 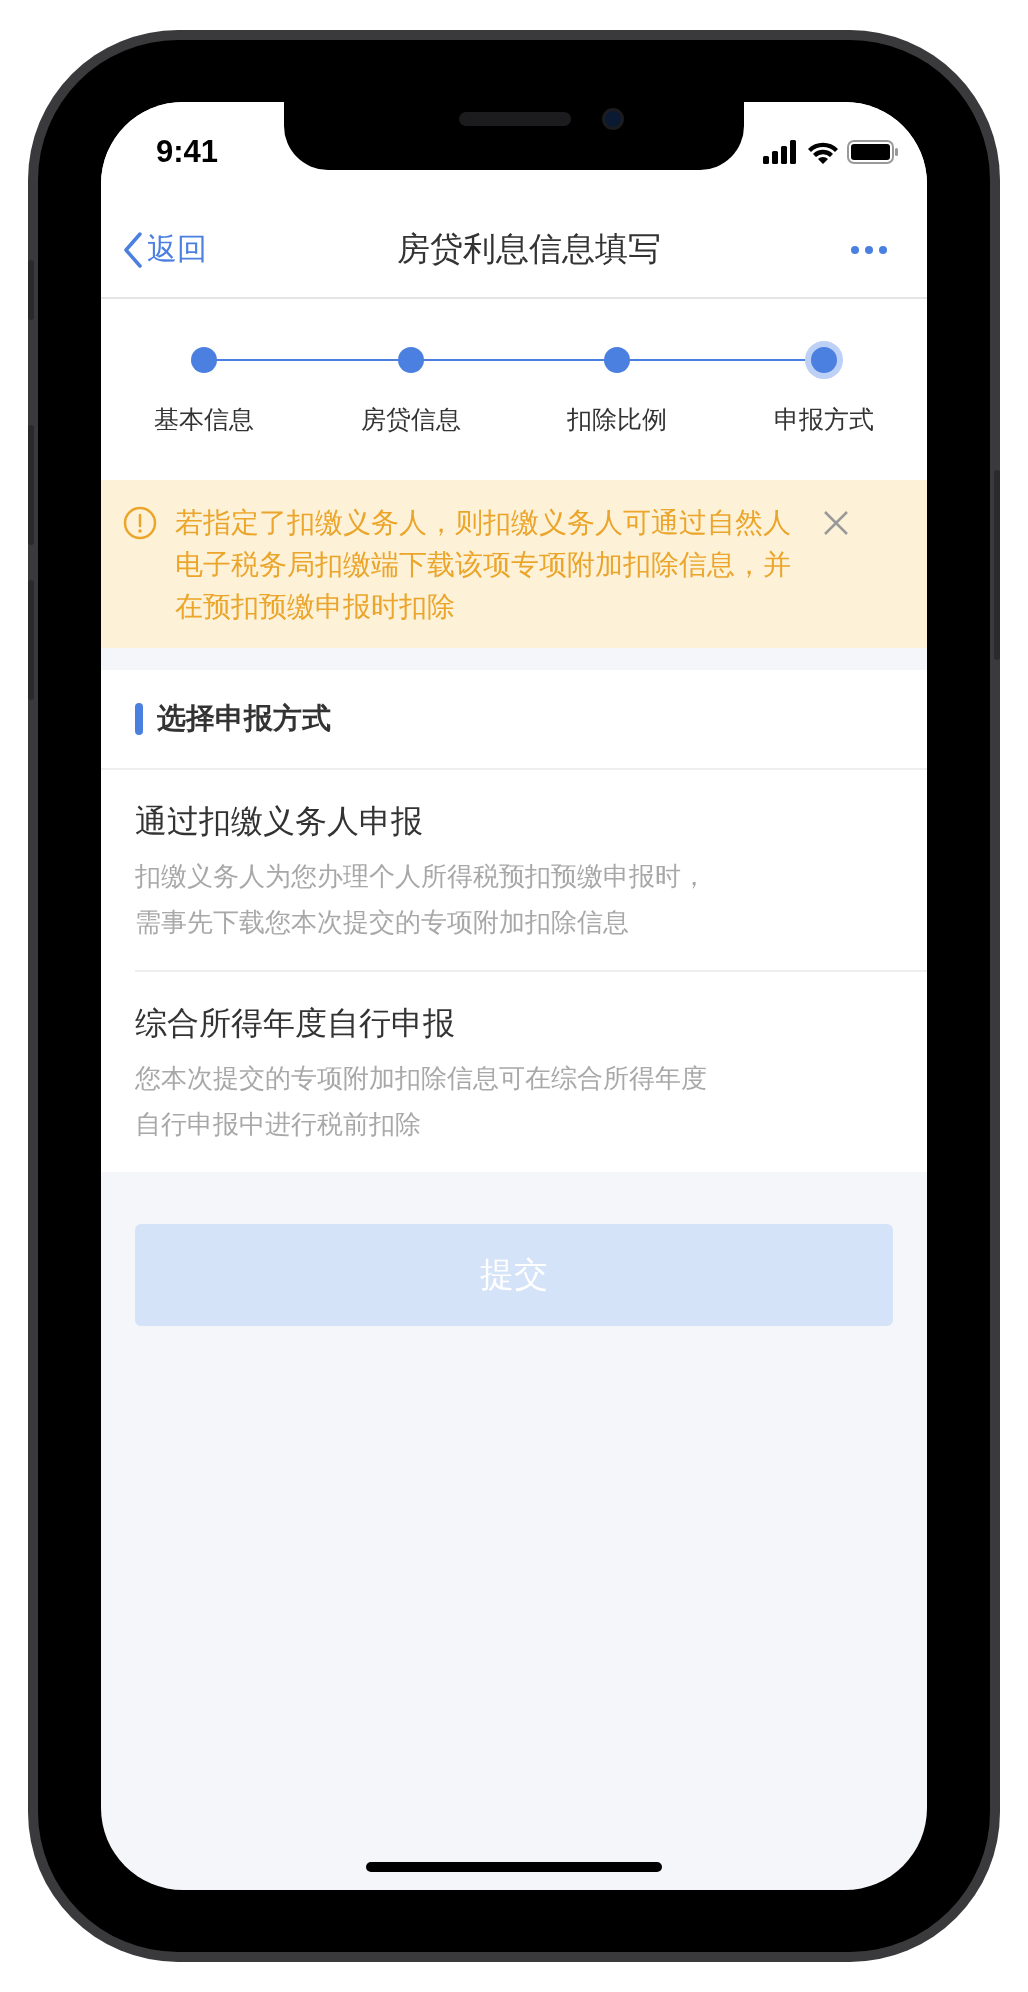 I want to click on step-label: 申报方式, so click(x=823, y=420).